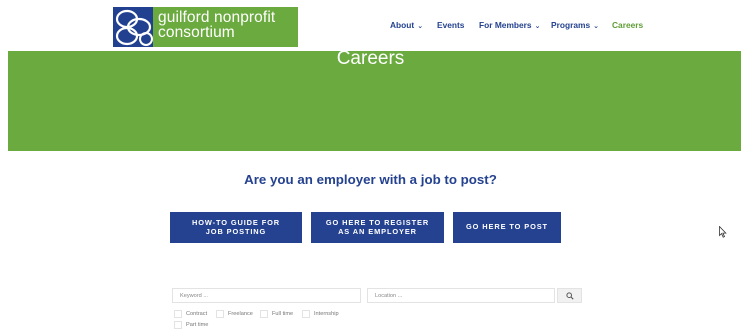 This screenshot has height=333, width=741. I want to click on nav-item-label: Programs, so click(571, 25).